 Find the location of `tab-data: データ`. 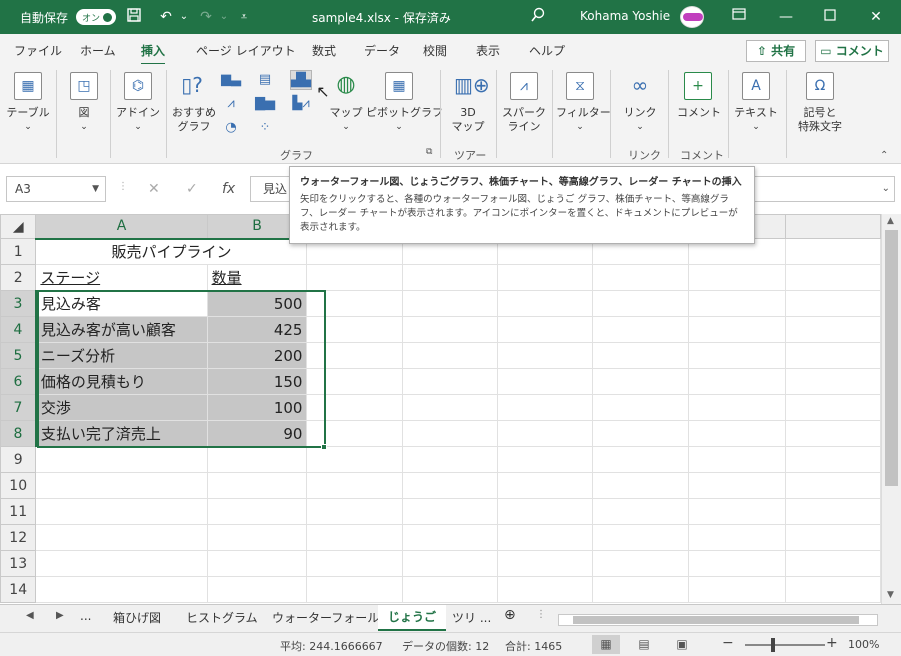

tab-data: データ is located at coordinates (382, 50).